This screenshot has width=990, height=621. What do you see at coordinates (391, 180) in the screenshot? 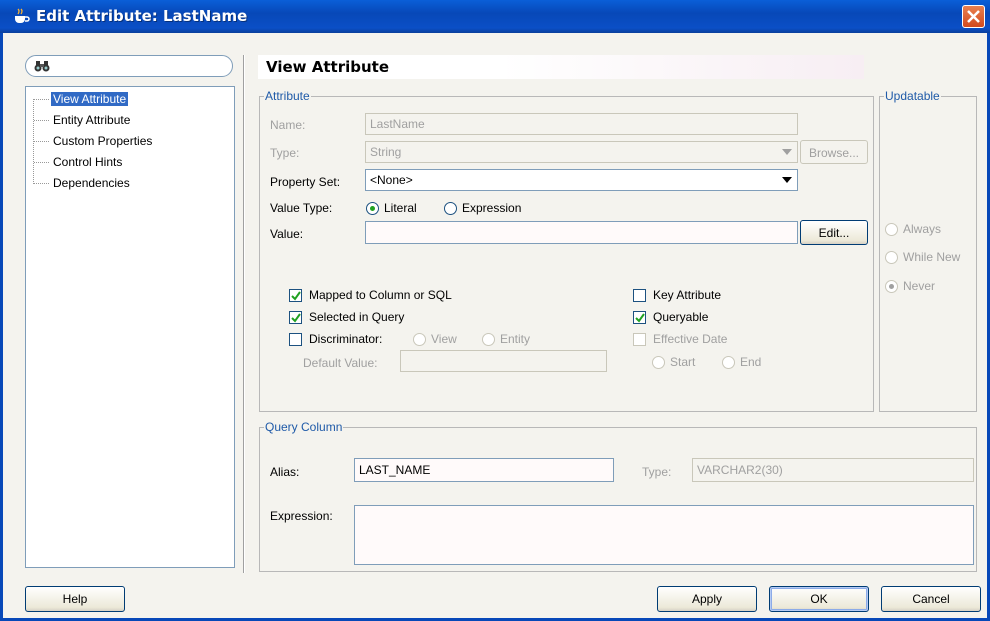
I see `property-set-value: <None>` at bounding box center [391, 180].